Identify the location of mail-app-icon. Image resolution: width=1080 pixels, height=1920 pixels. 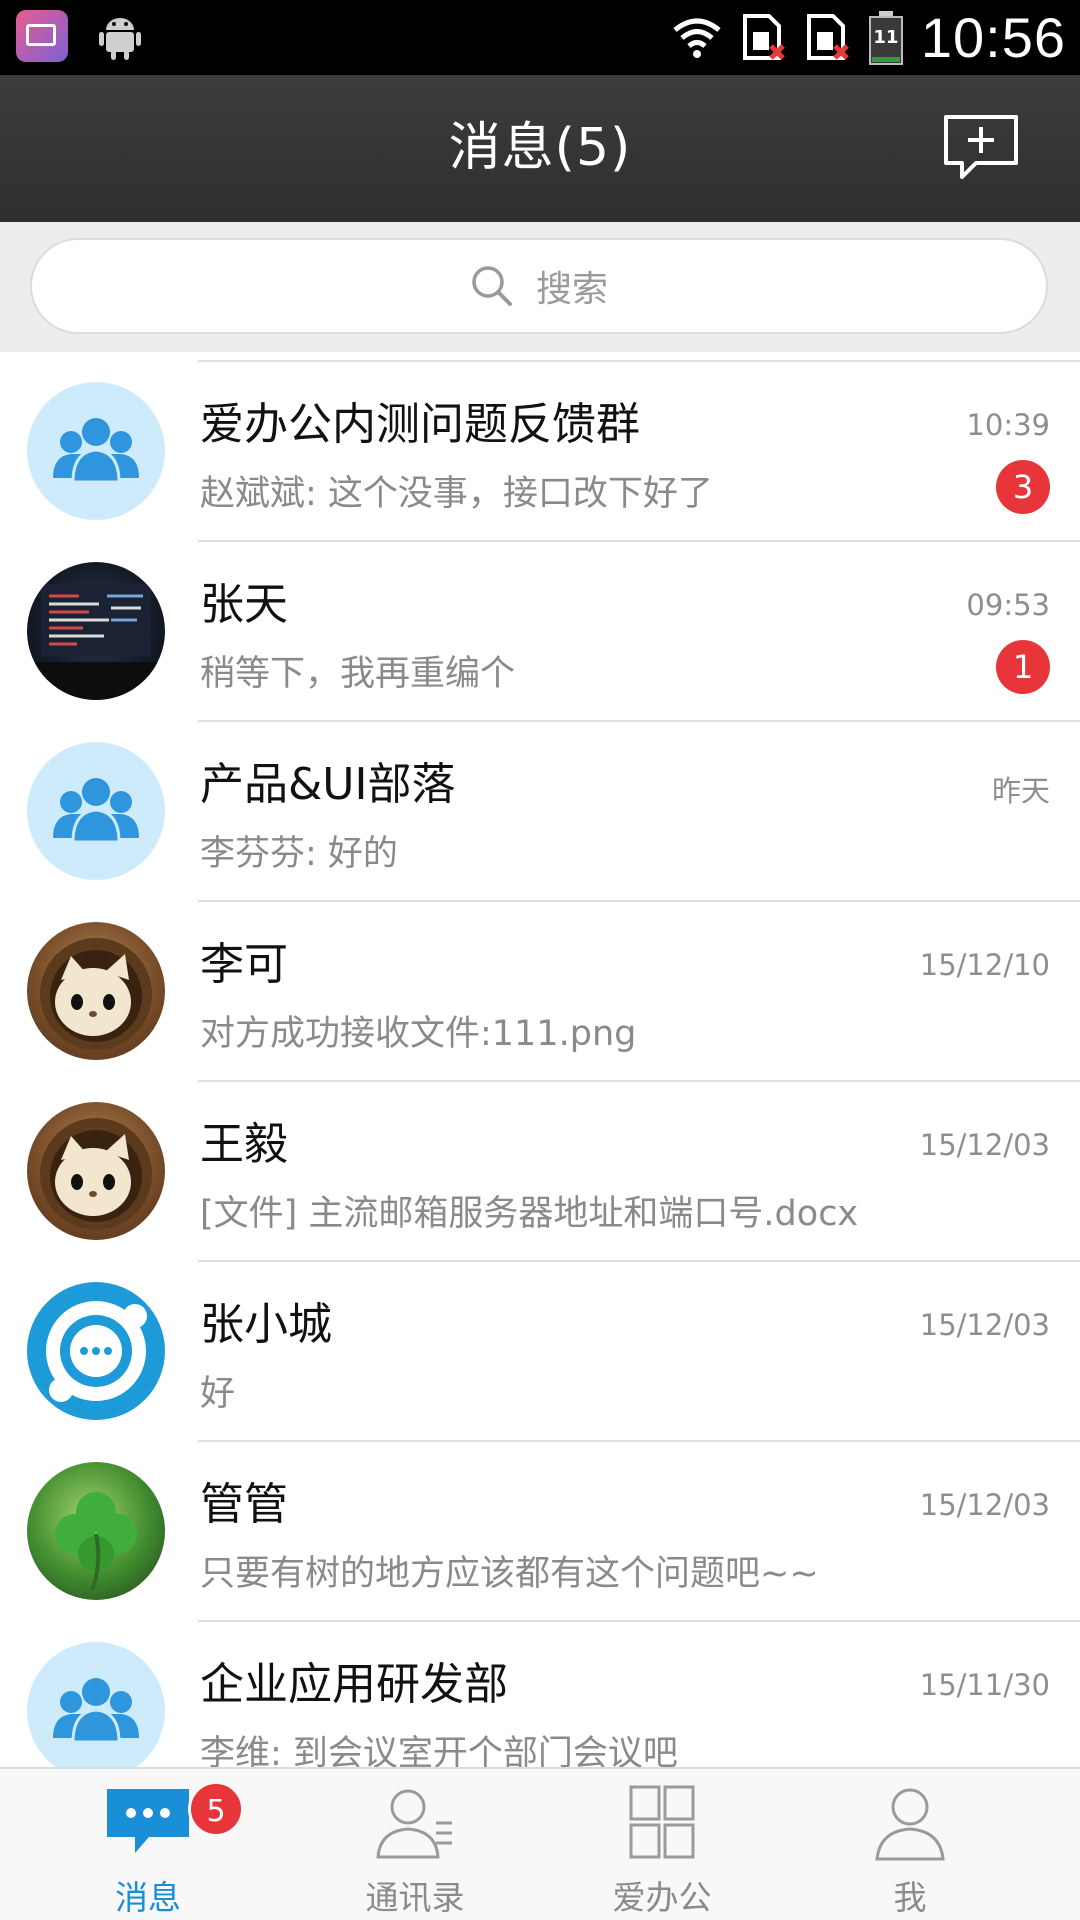
(42, 36).